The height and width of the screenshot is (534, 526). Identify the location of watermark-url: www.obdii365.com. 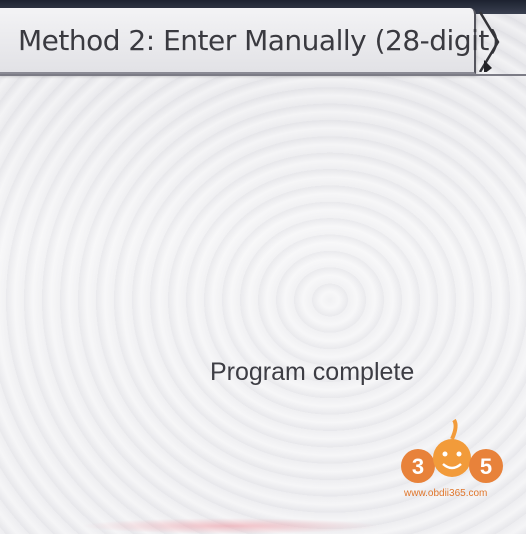
(446, 493).